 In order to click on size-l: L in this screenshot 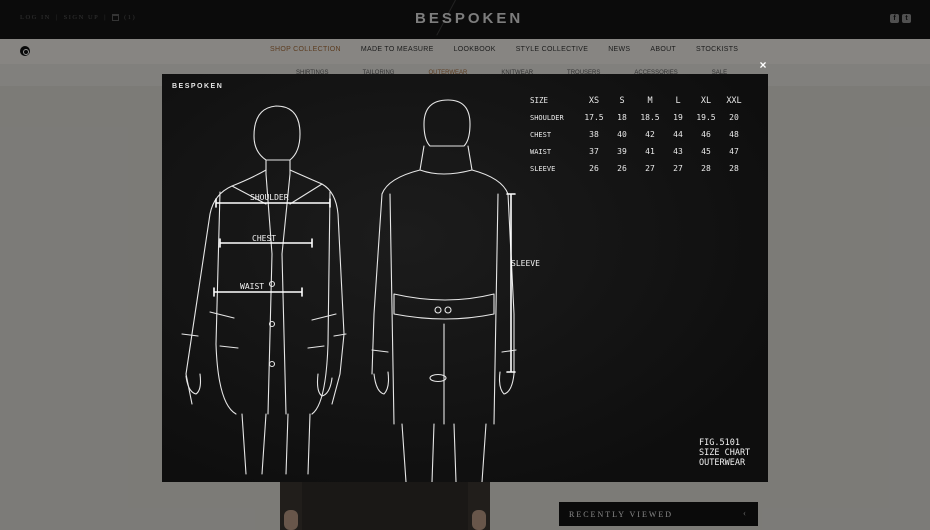, I will do `click(678, 100)`.